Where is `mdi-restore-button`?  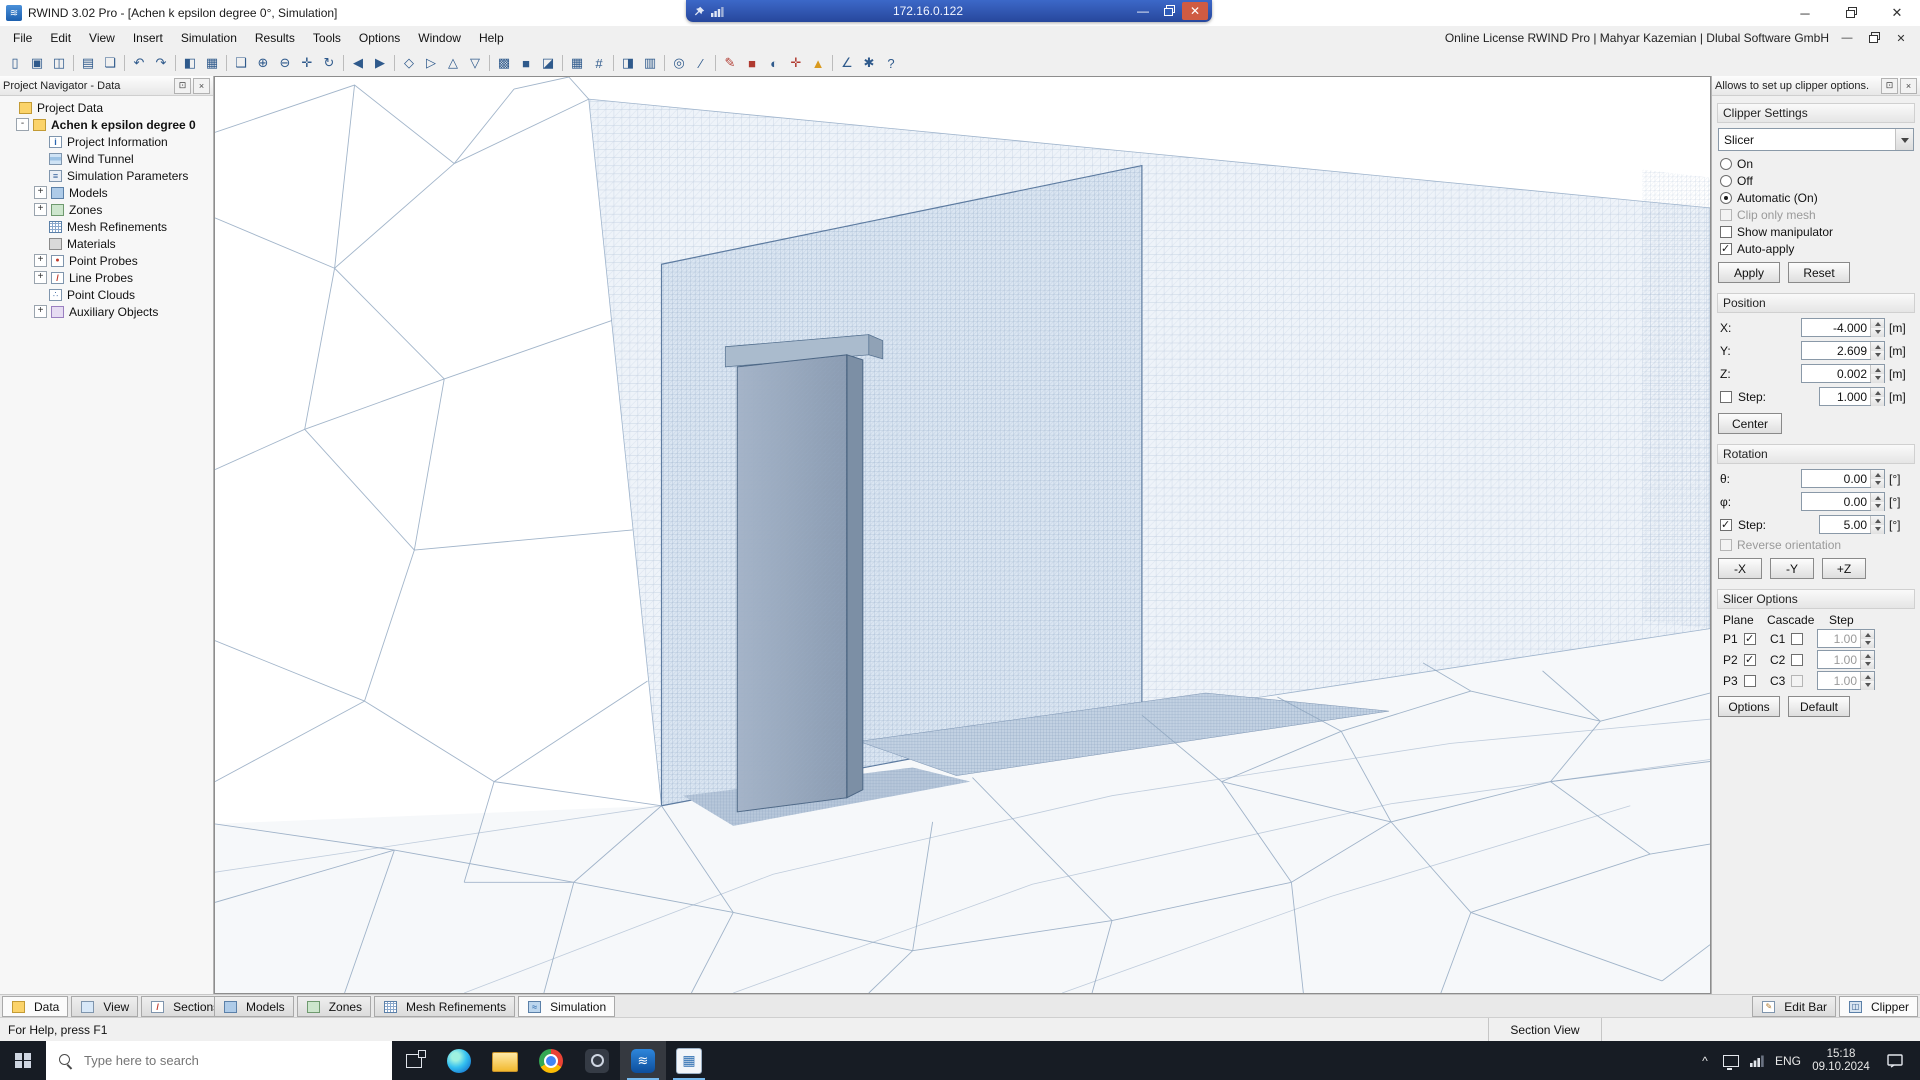 mdi-restore-button is located at coordinates (1874, 38).